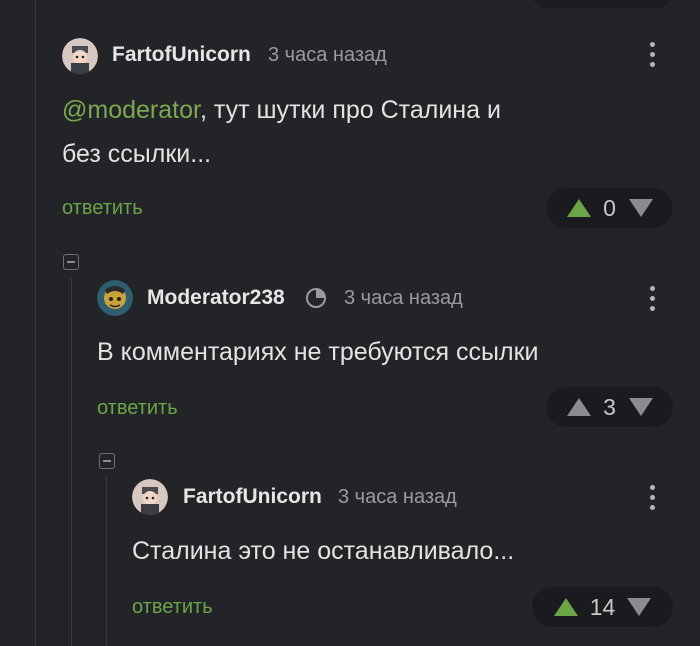  I want to click on vote-box: 14, so click(602, 607).